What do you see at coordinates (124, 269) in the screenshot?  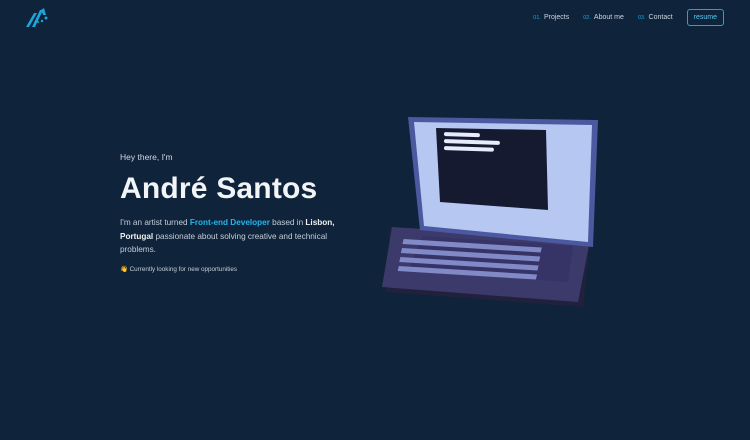 I see `waving-hand-icon: 👋` at bounding box center [124, 269].